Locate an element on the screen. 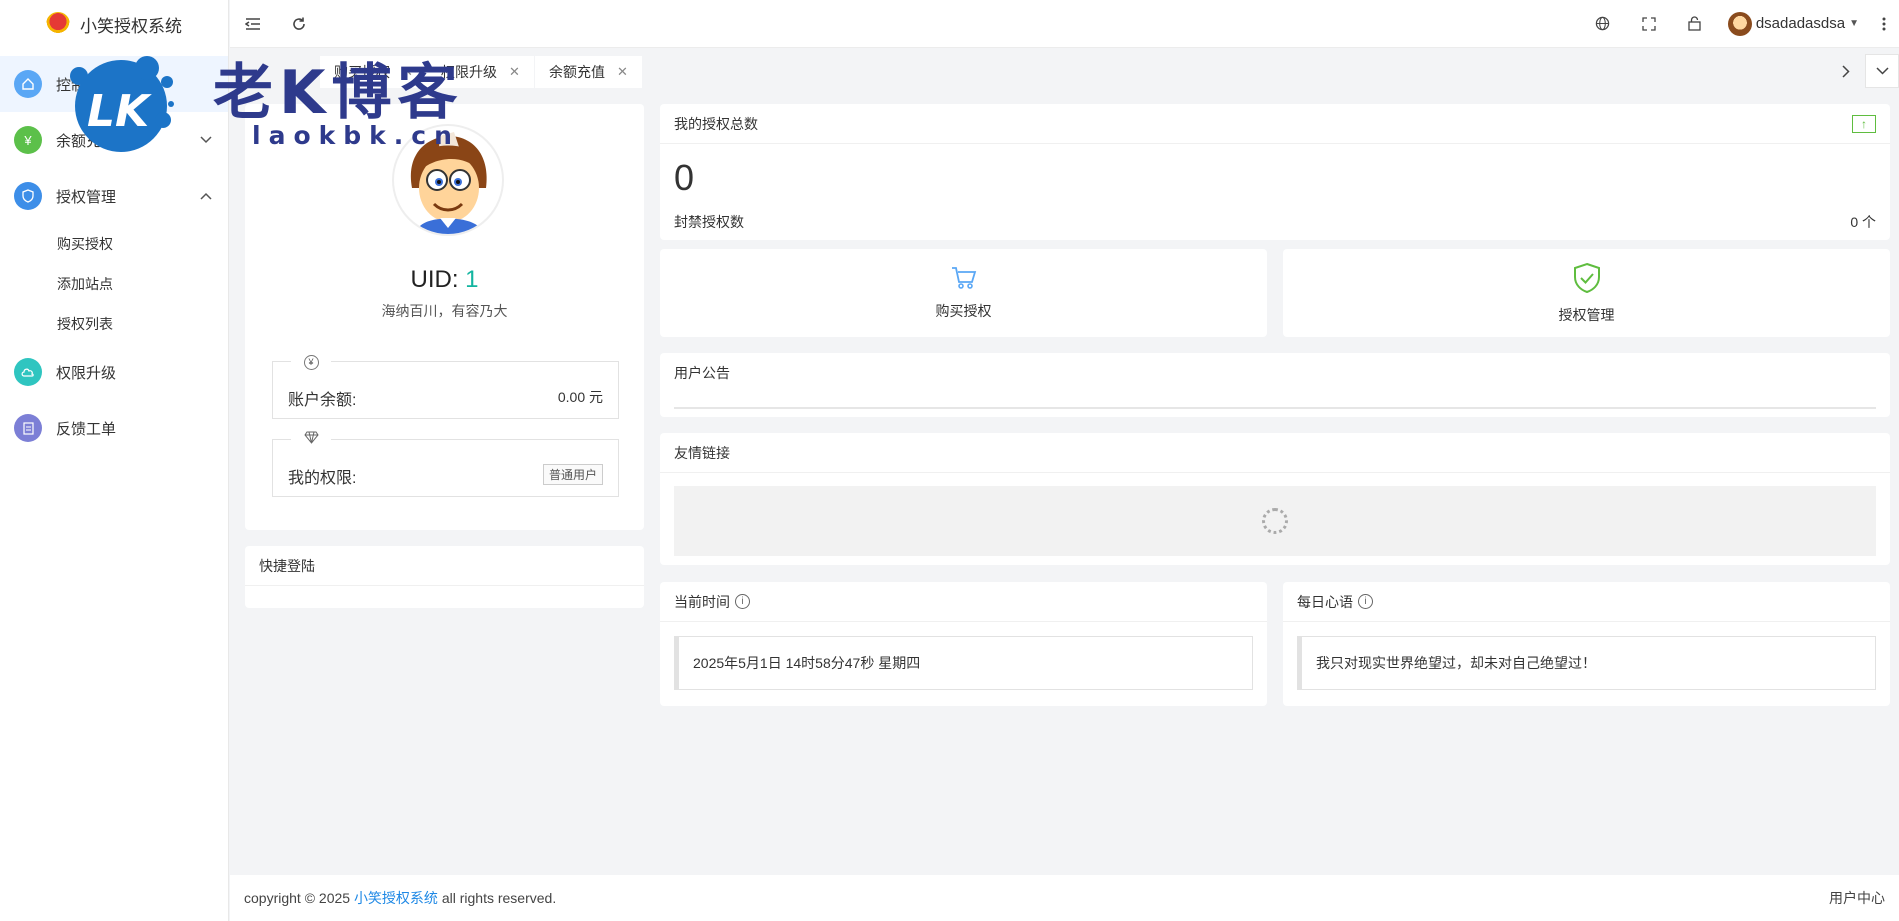 This screenshot has height=921, width=1899. brand: 小笑授权系统 is located at coordinates (114, 24).